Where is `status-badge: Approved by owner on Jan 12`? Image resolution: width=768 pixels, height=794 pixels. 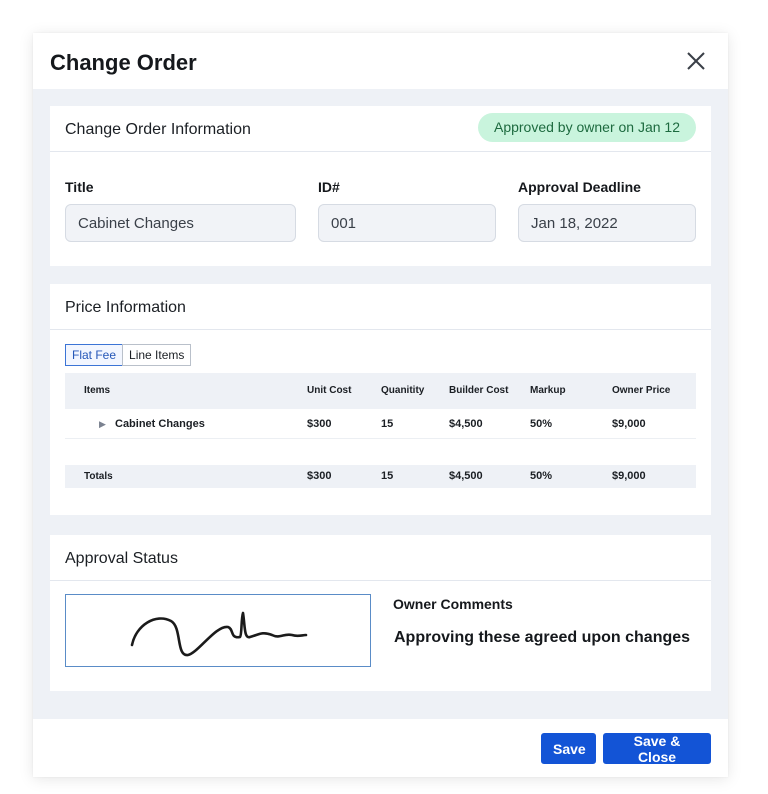 status-badge: Approved by owner on Jan 12 is located at coordinates (586, 127).